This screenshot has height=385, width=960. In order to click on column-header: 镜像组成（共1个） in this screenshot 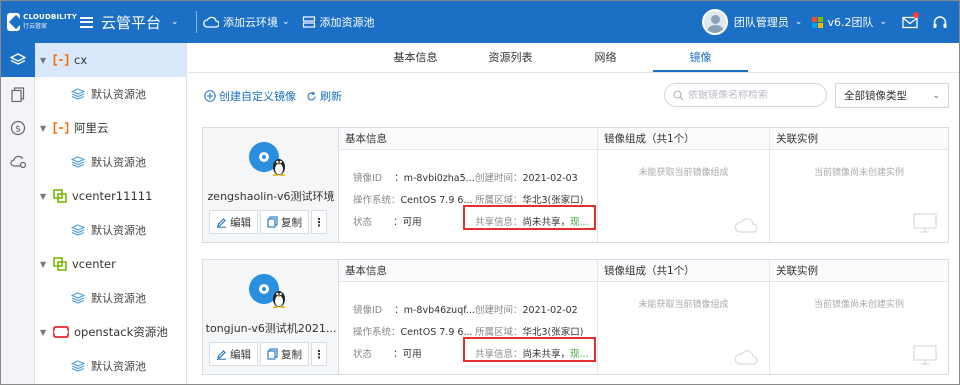, I will do `click(683, 139)`.